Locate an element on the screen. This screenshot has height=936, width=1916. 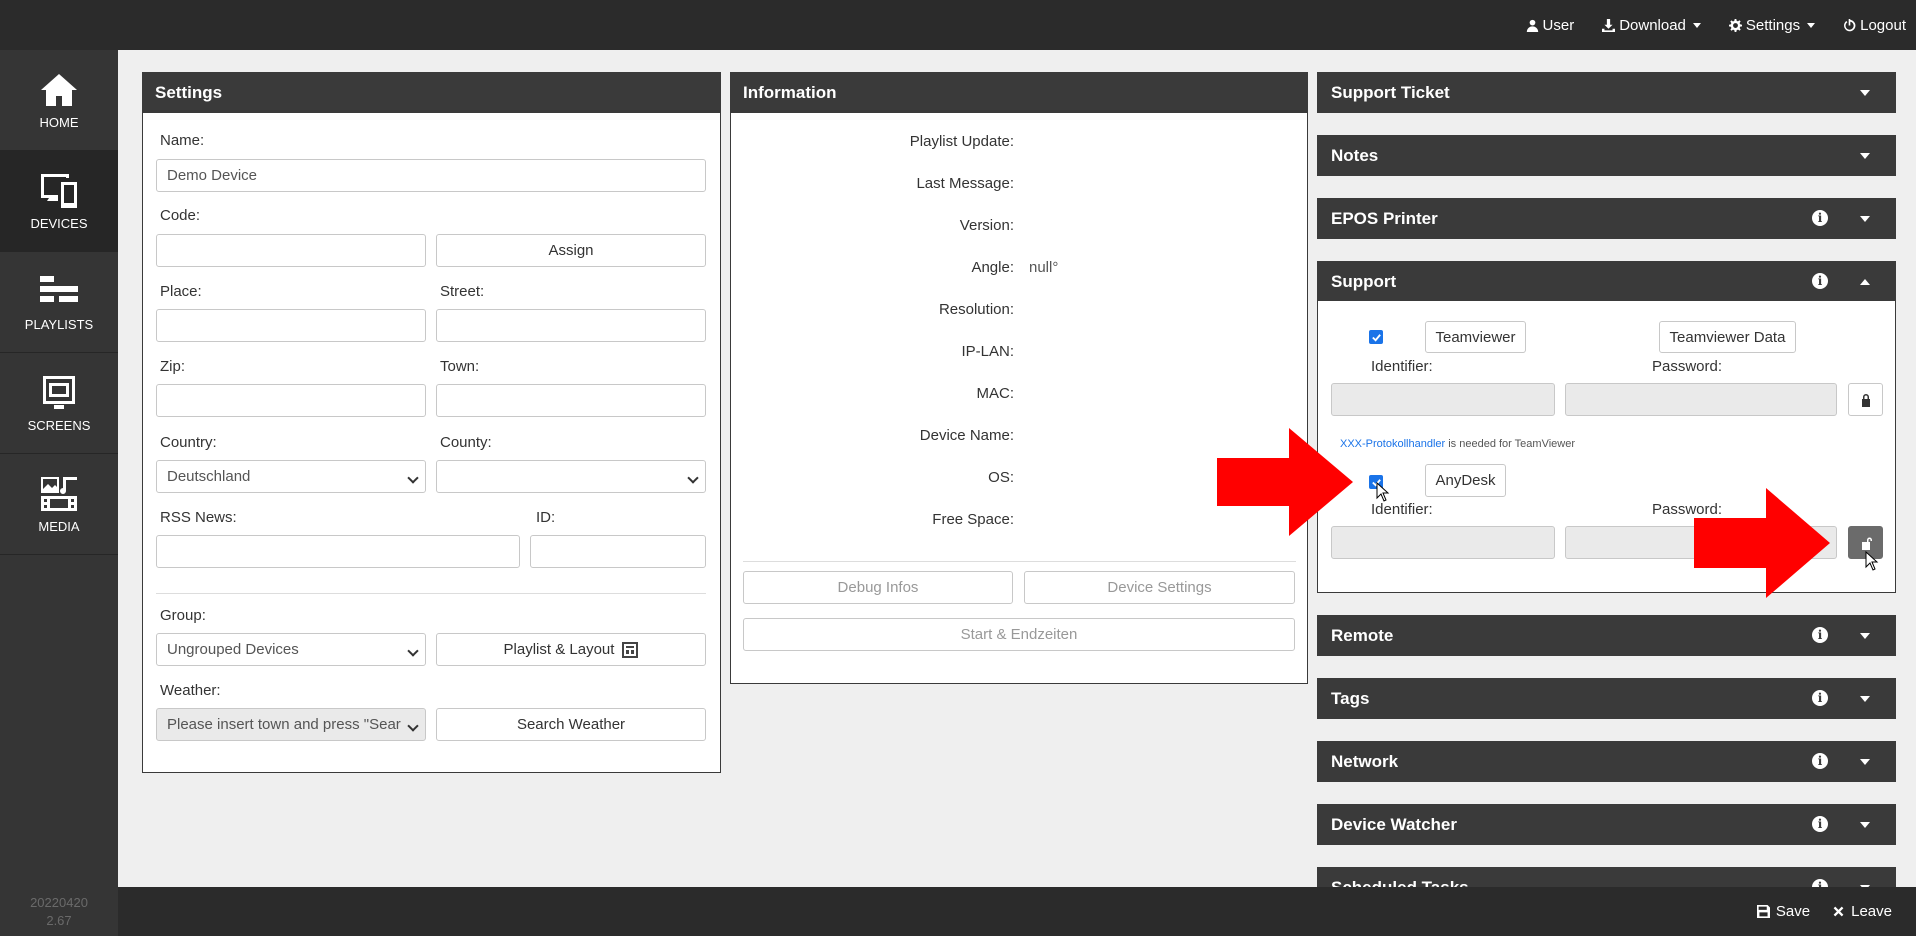
power-icon is located at coordinates (1850, 24).